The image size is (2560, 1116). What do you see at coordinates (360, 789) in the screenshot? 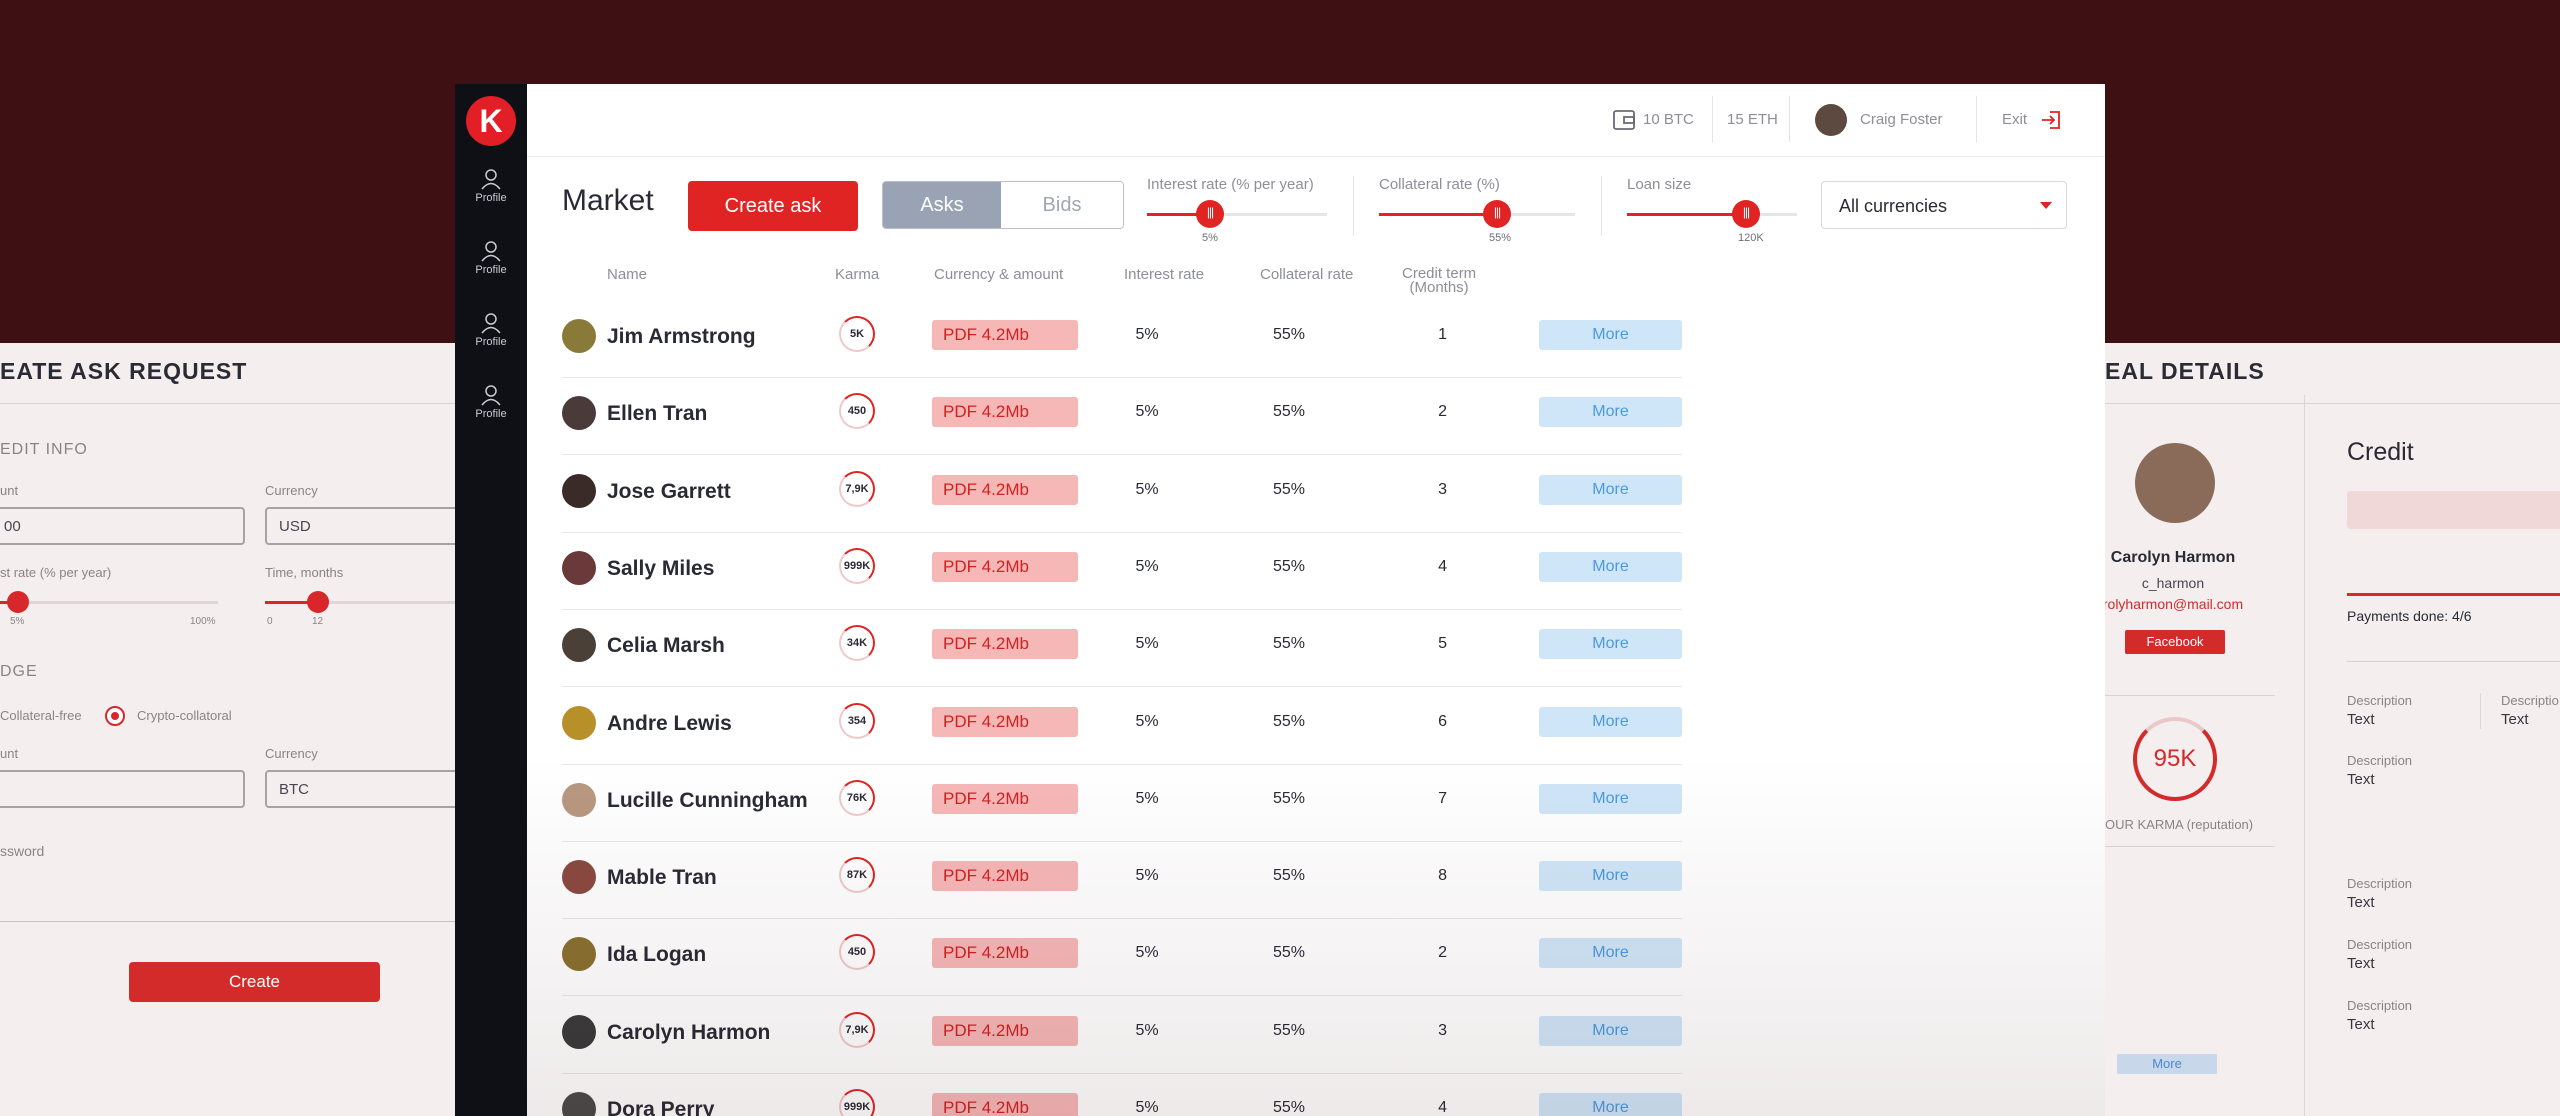
I see `pledge-currency-field: BTC` at bounding box center [360, 789].